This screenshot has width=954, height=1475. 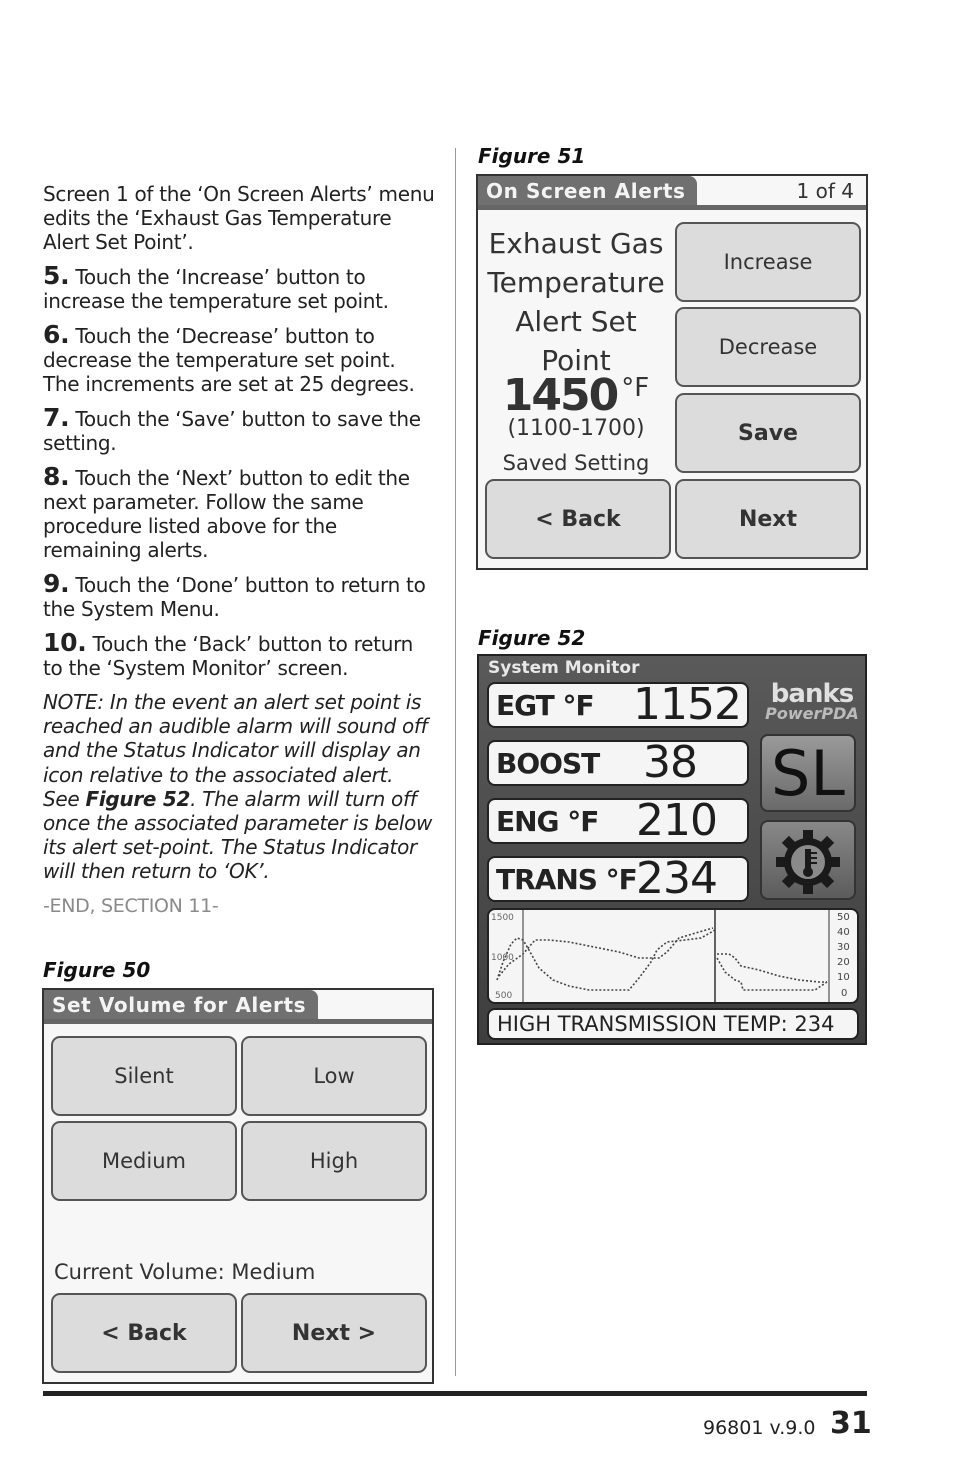 I want to click on history-graph: 1500 1000 500 50 40 30 20 10 0, so click(x=673, y=956).